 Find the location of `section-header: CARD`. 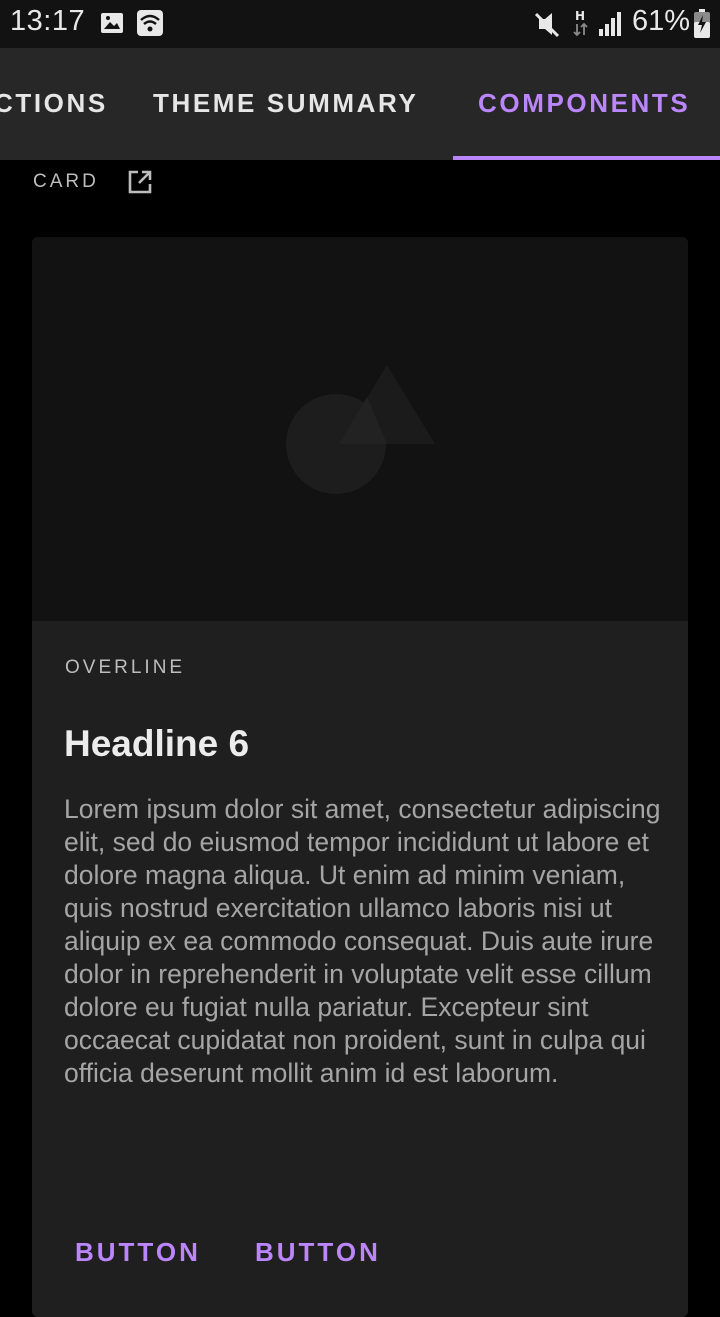

section-header: CARD is located at coordinates (93, 182).